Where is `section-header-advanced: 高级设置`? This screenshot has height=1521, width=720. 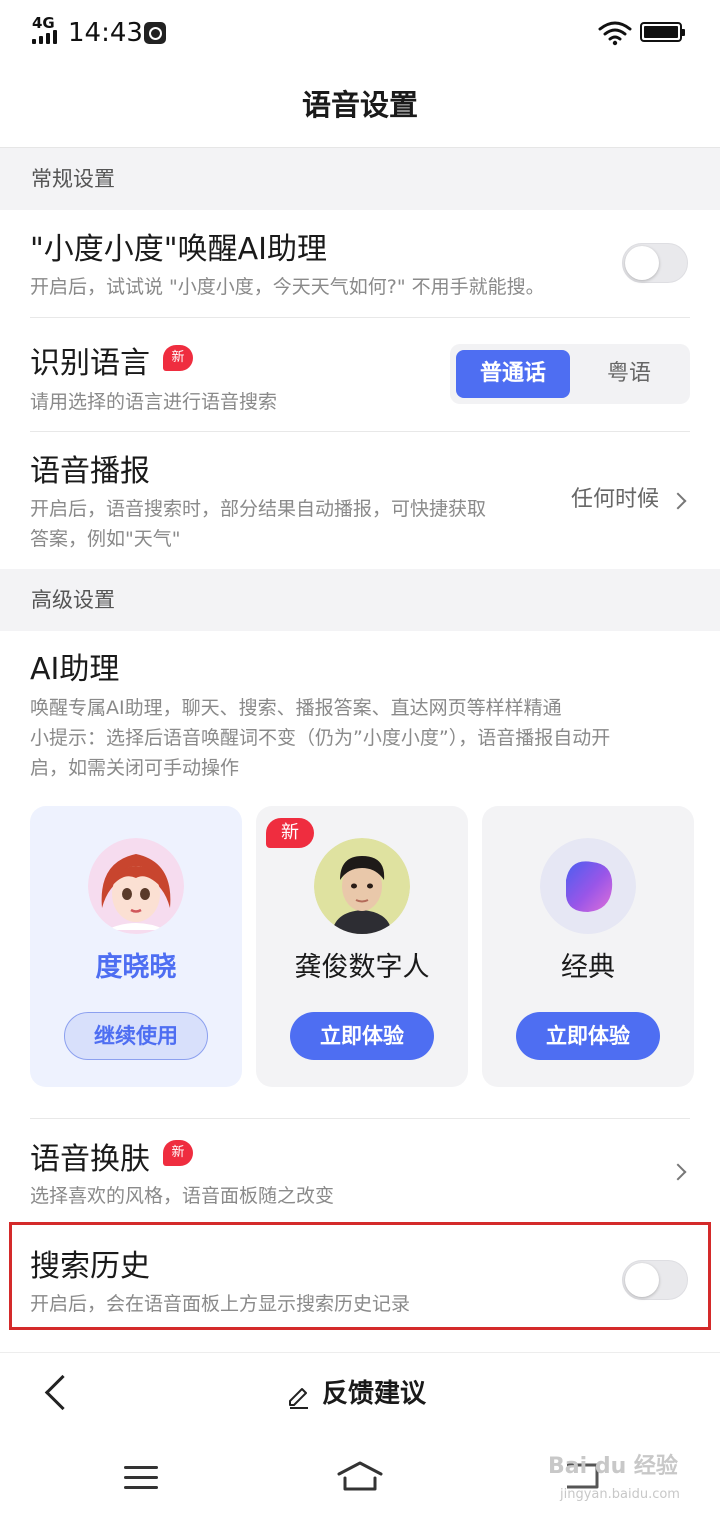 section-header-advanced: 高级设置 is located at coordinates (360, 600).